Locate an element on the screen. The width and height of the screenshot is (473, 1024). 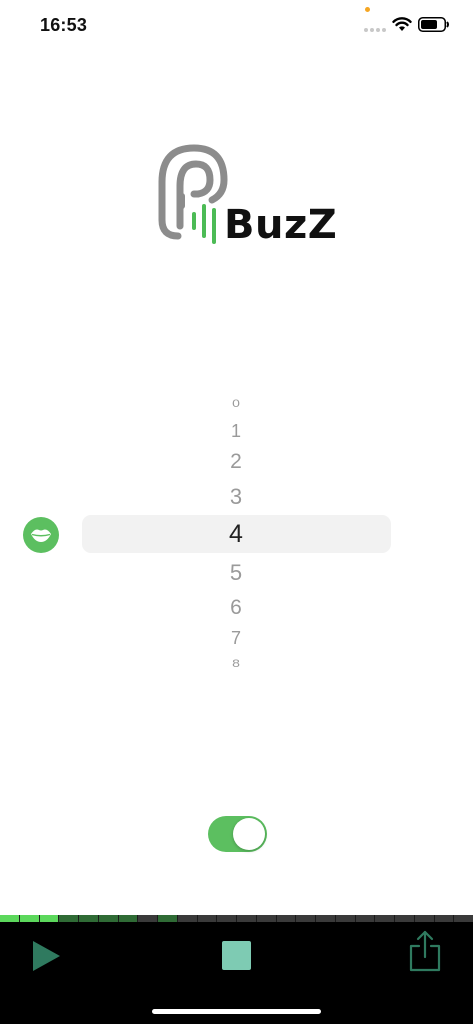
logo-text: BuzZ is located at coordinates (281, 225).